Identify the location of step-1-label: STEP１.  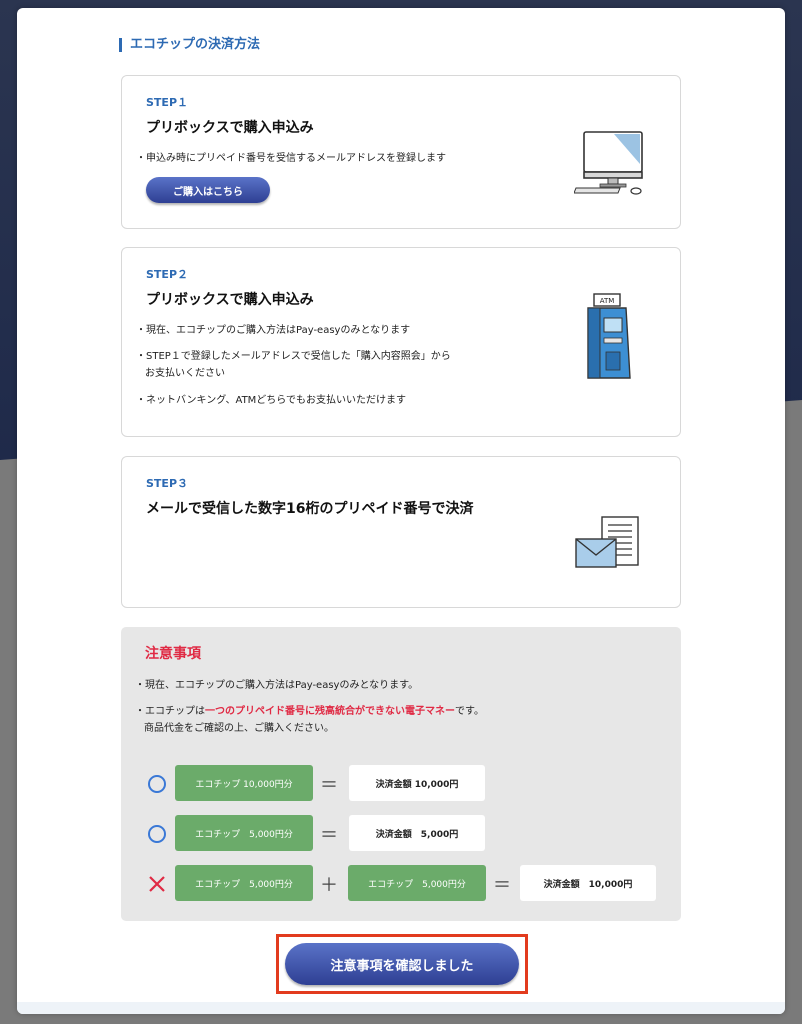
(167, 102).